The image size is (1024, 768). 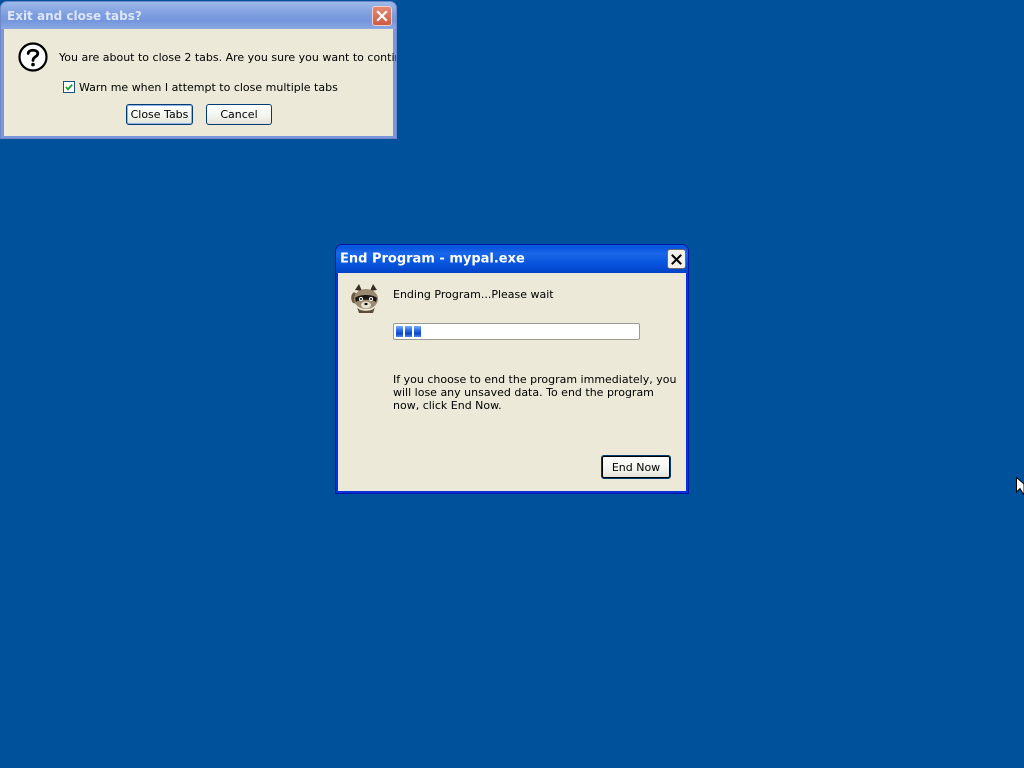 I want to click on end-program-titlebar: End Program - mypal.exe, so click(x=512, y=259).